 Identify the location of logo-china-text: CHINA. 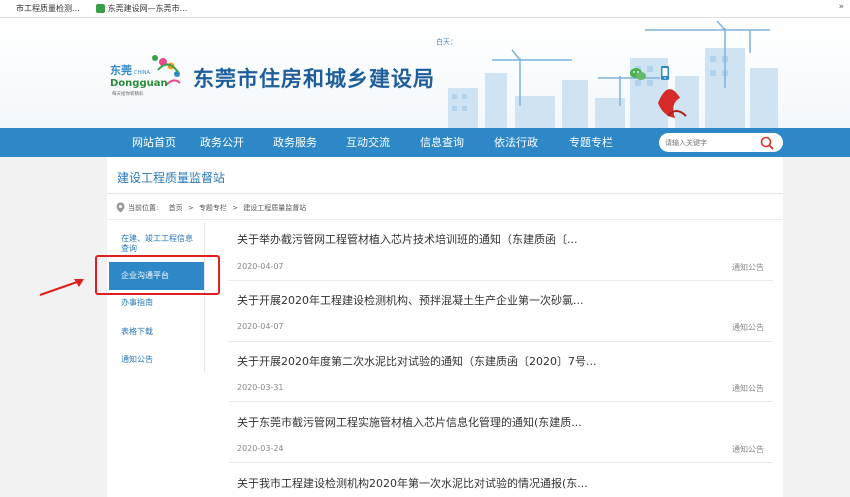
(142, 73).